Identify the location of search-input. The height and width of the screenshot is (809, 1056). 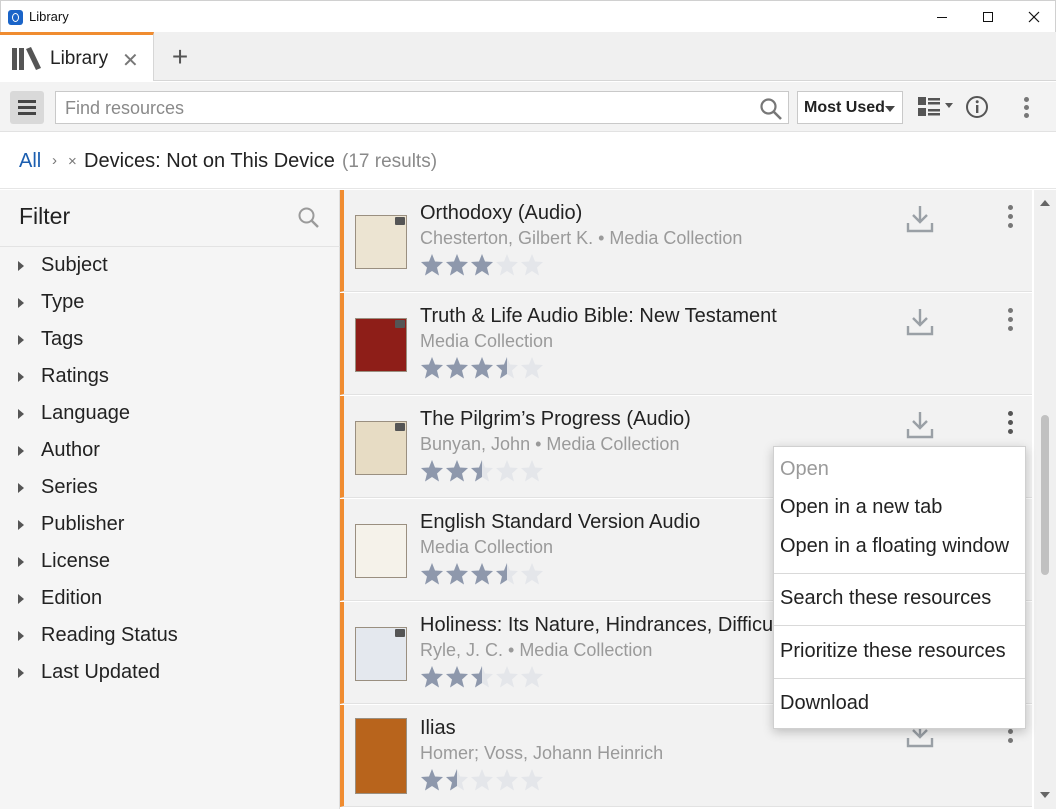
(410, 108).